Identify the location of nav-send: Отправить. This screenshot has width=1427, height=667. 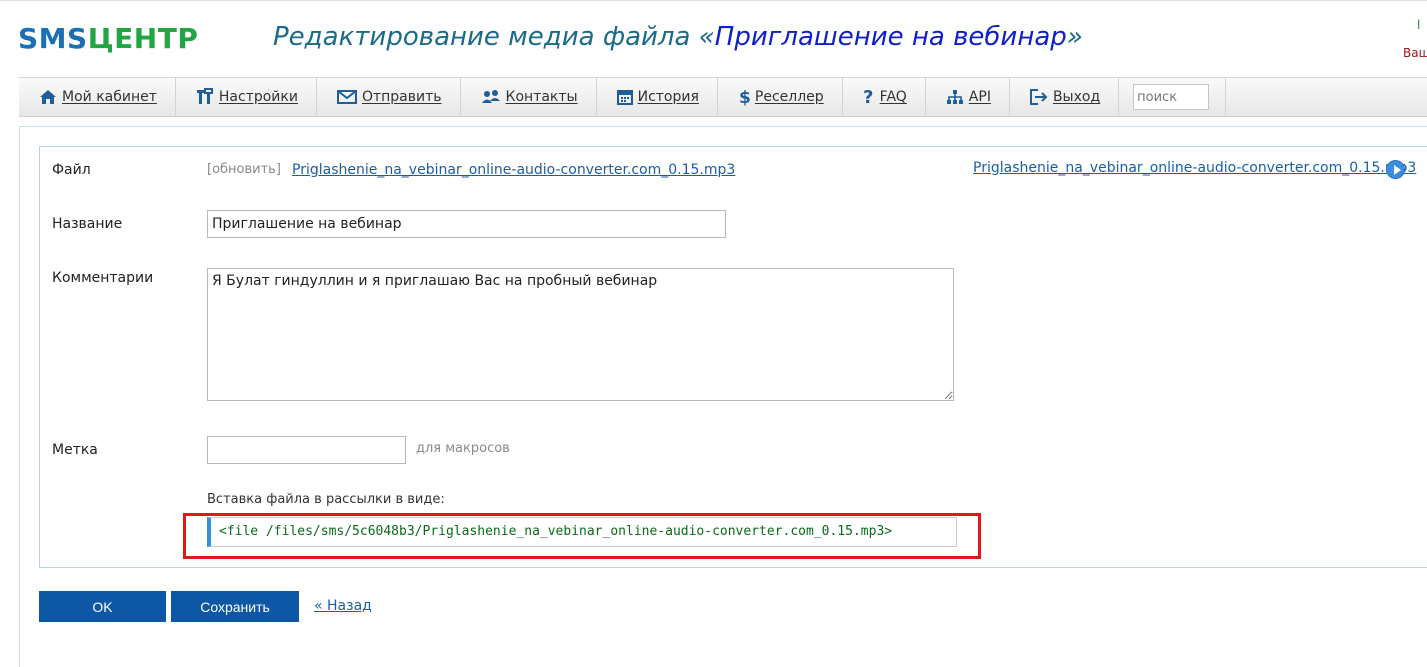
(389, 97).